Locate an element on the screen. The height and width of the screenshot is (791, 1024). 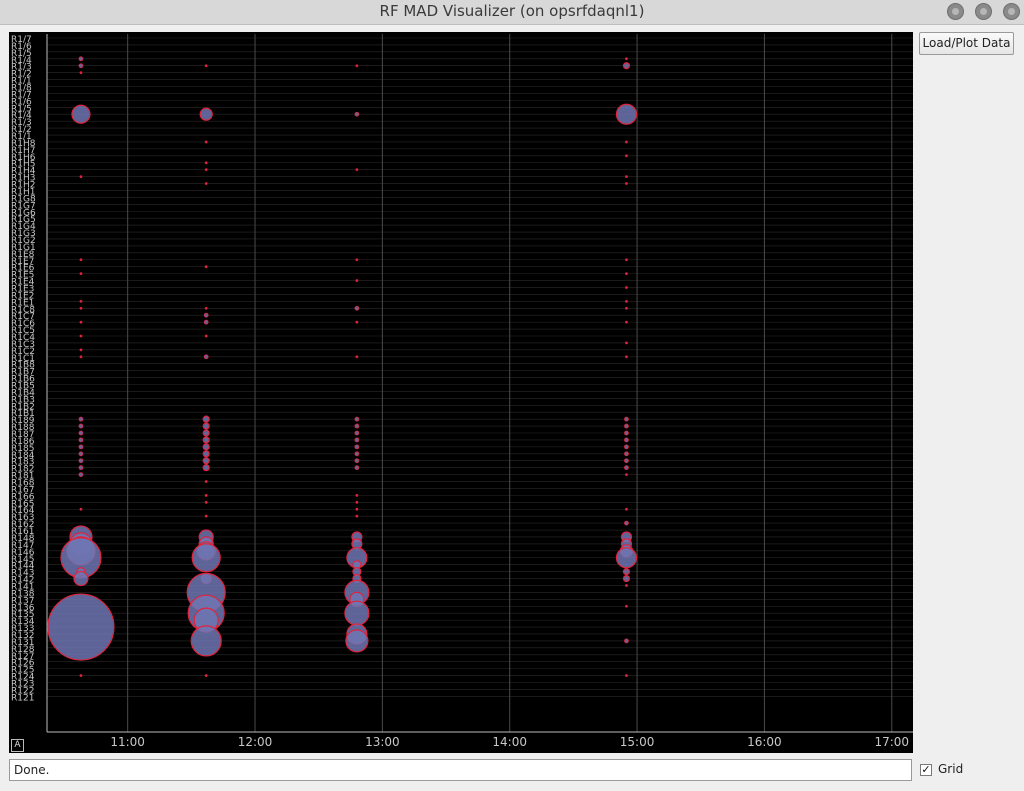
window-title: RF MAD Visualizer (on opsrfdaqnl1) is located at coordinates (512, 11).